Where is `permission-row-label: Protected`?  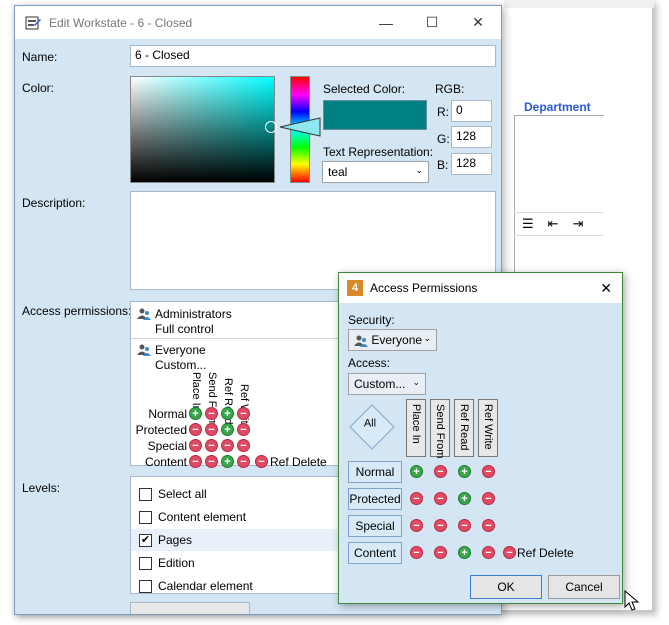 permission-row-label: Protected is located at coordinates (161, 430).